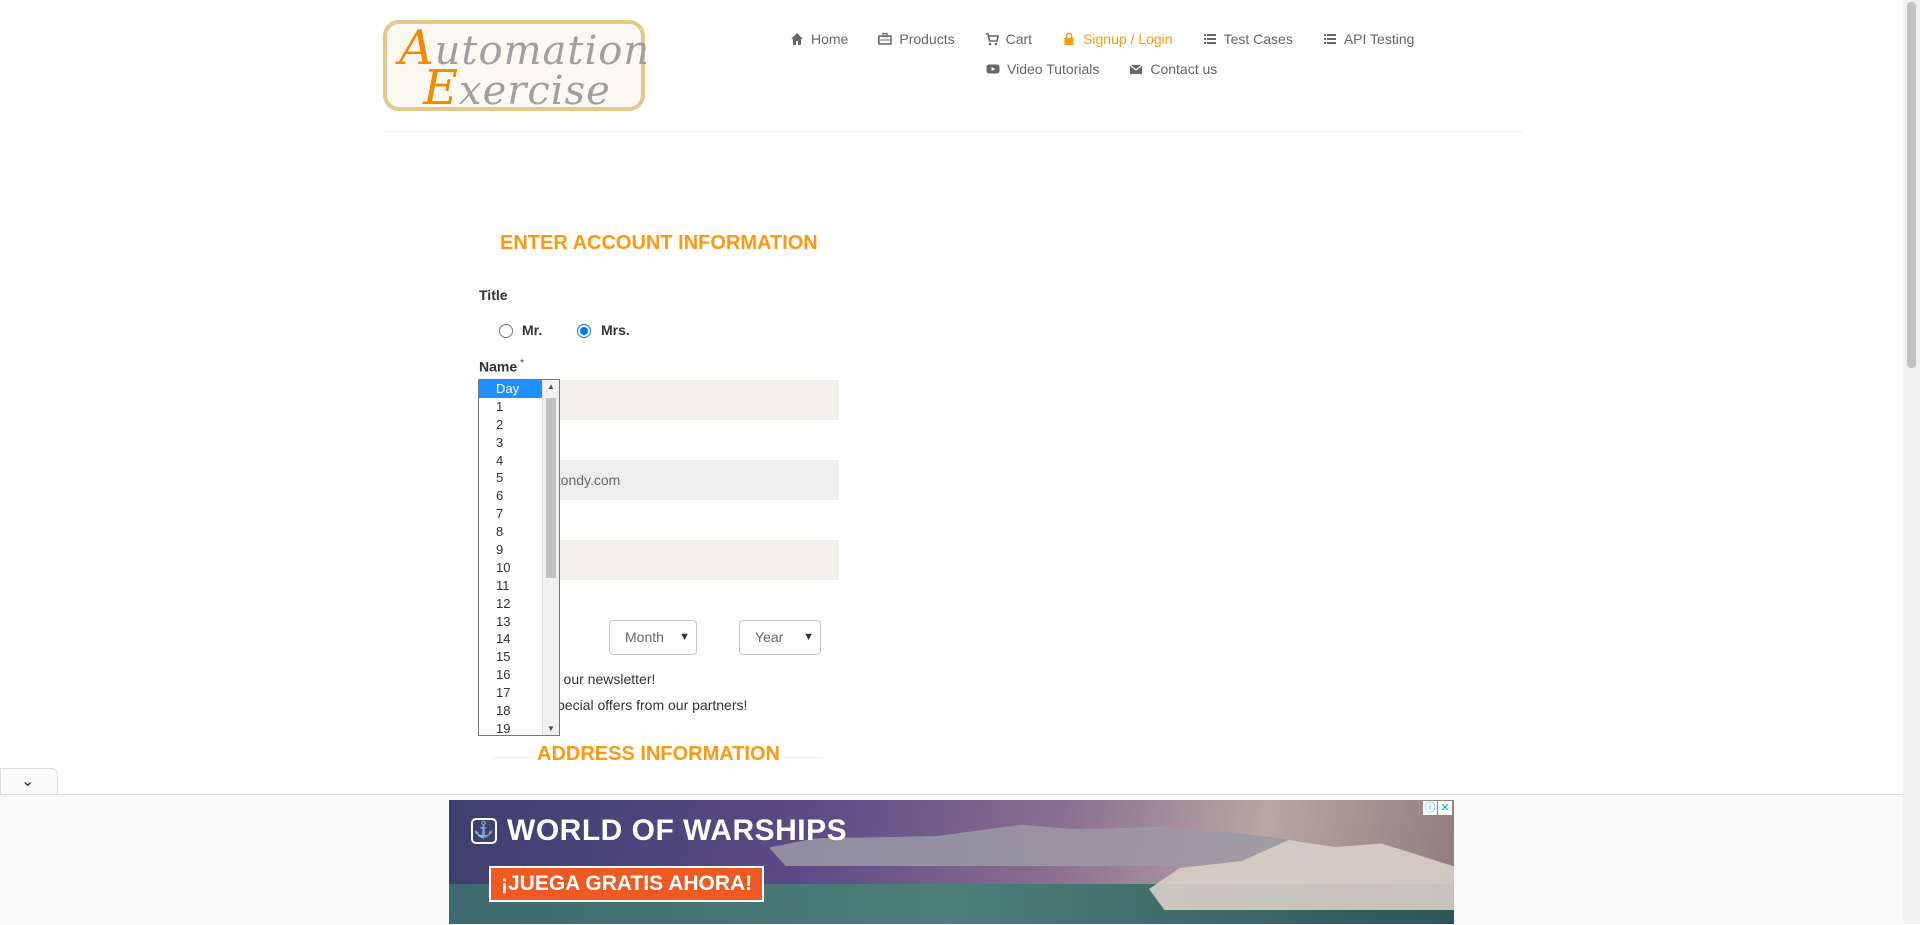 Image resolution: width=1920 pixels, height=925 pixels. I want to click on nav-contact-us-label: Contact us, so click(1184, 69).